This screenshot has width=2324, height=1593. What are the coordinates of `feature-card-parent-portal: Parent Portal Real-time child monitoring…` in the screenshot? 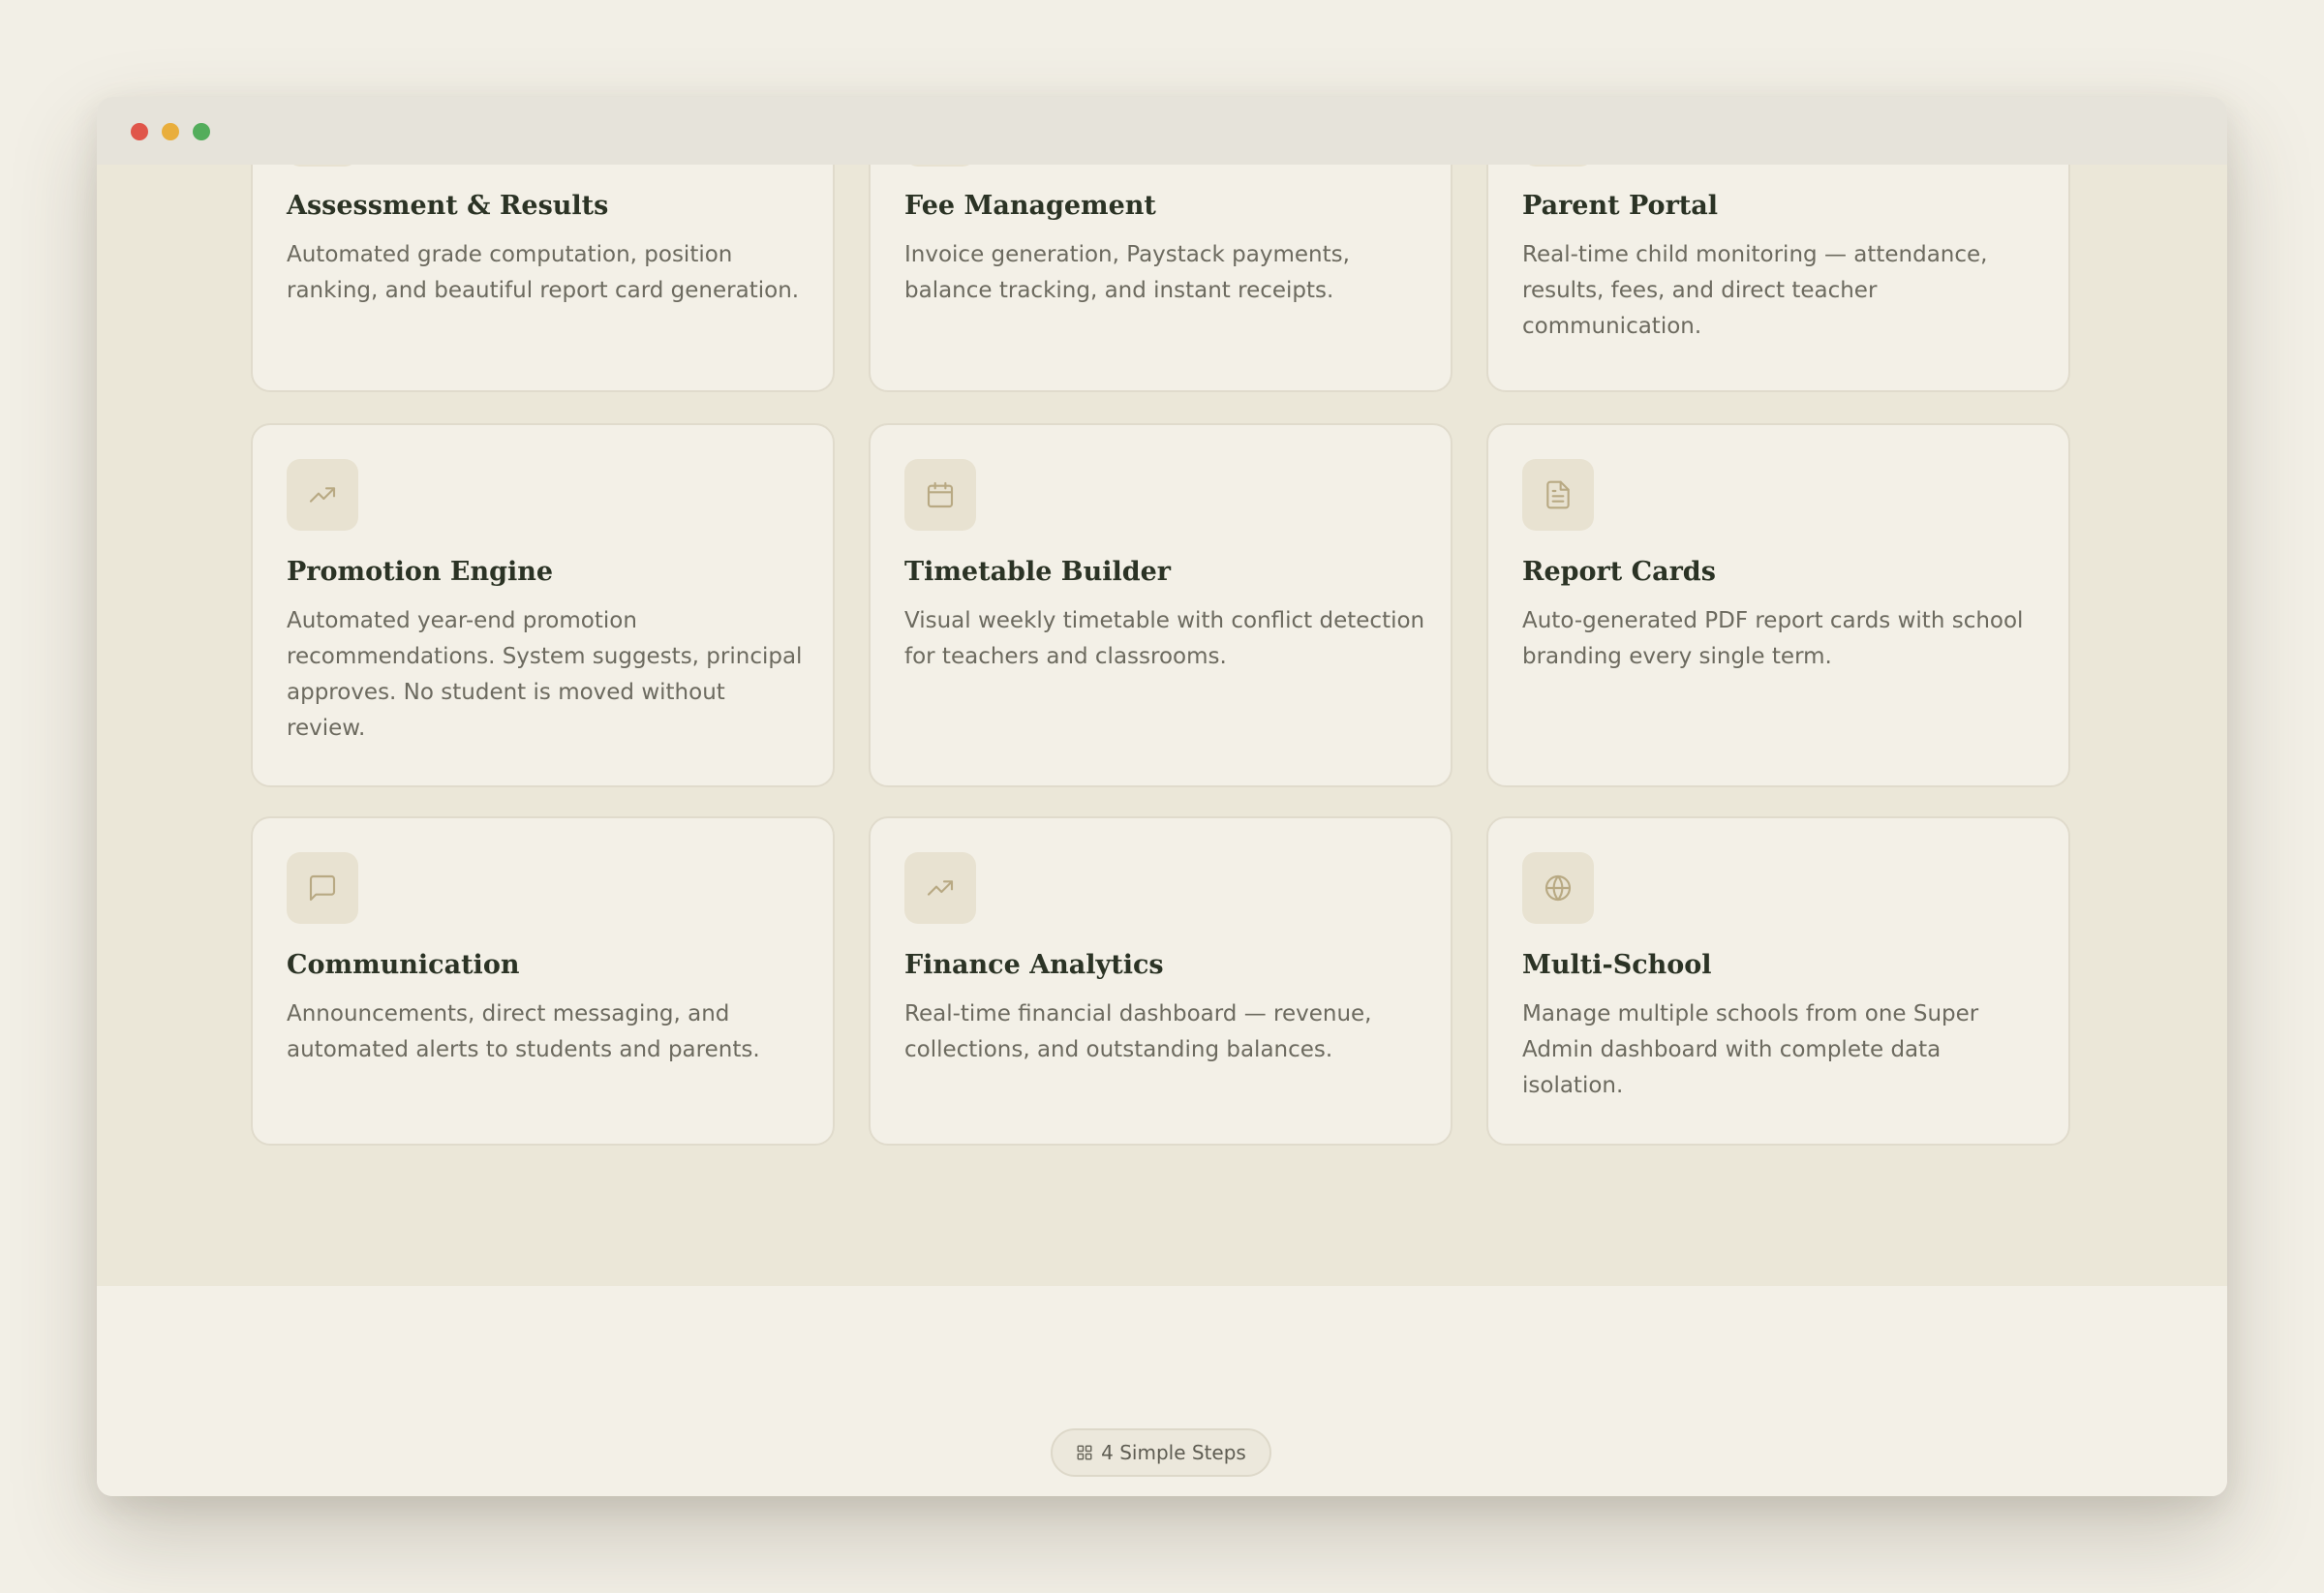 It's located at (1778, 255).